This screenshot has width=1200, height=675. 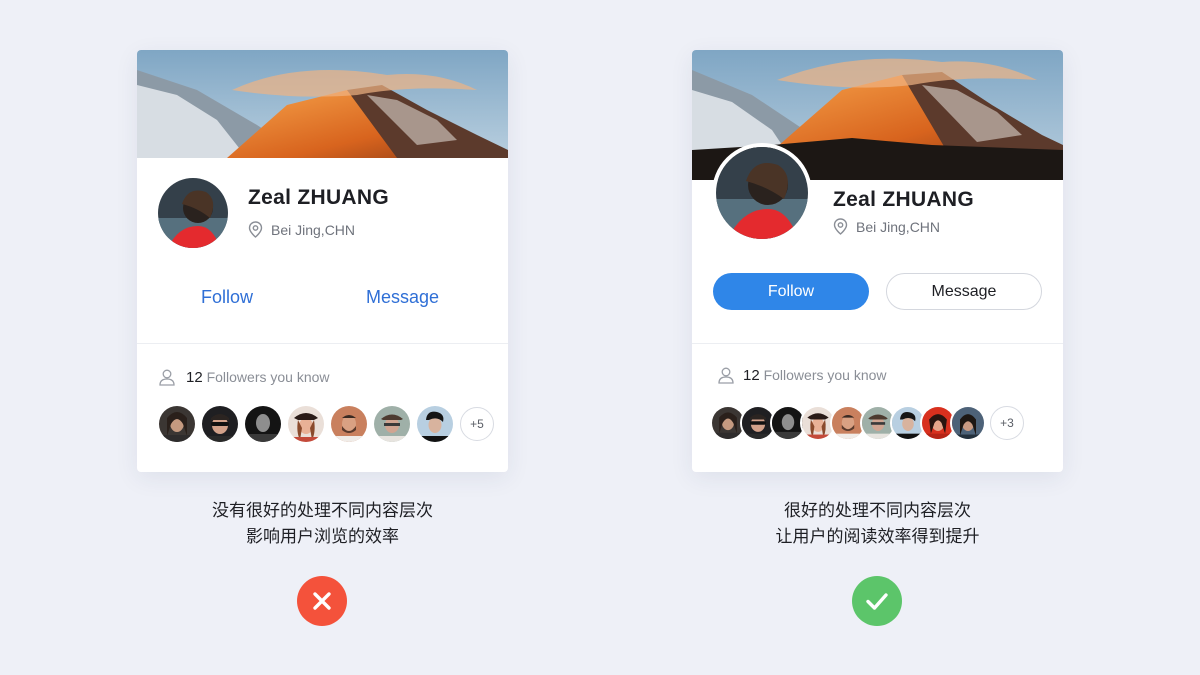 I want to click on check-icon, so click(x=877, y=601).